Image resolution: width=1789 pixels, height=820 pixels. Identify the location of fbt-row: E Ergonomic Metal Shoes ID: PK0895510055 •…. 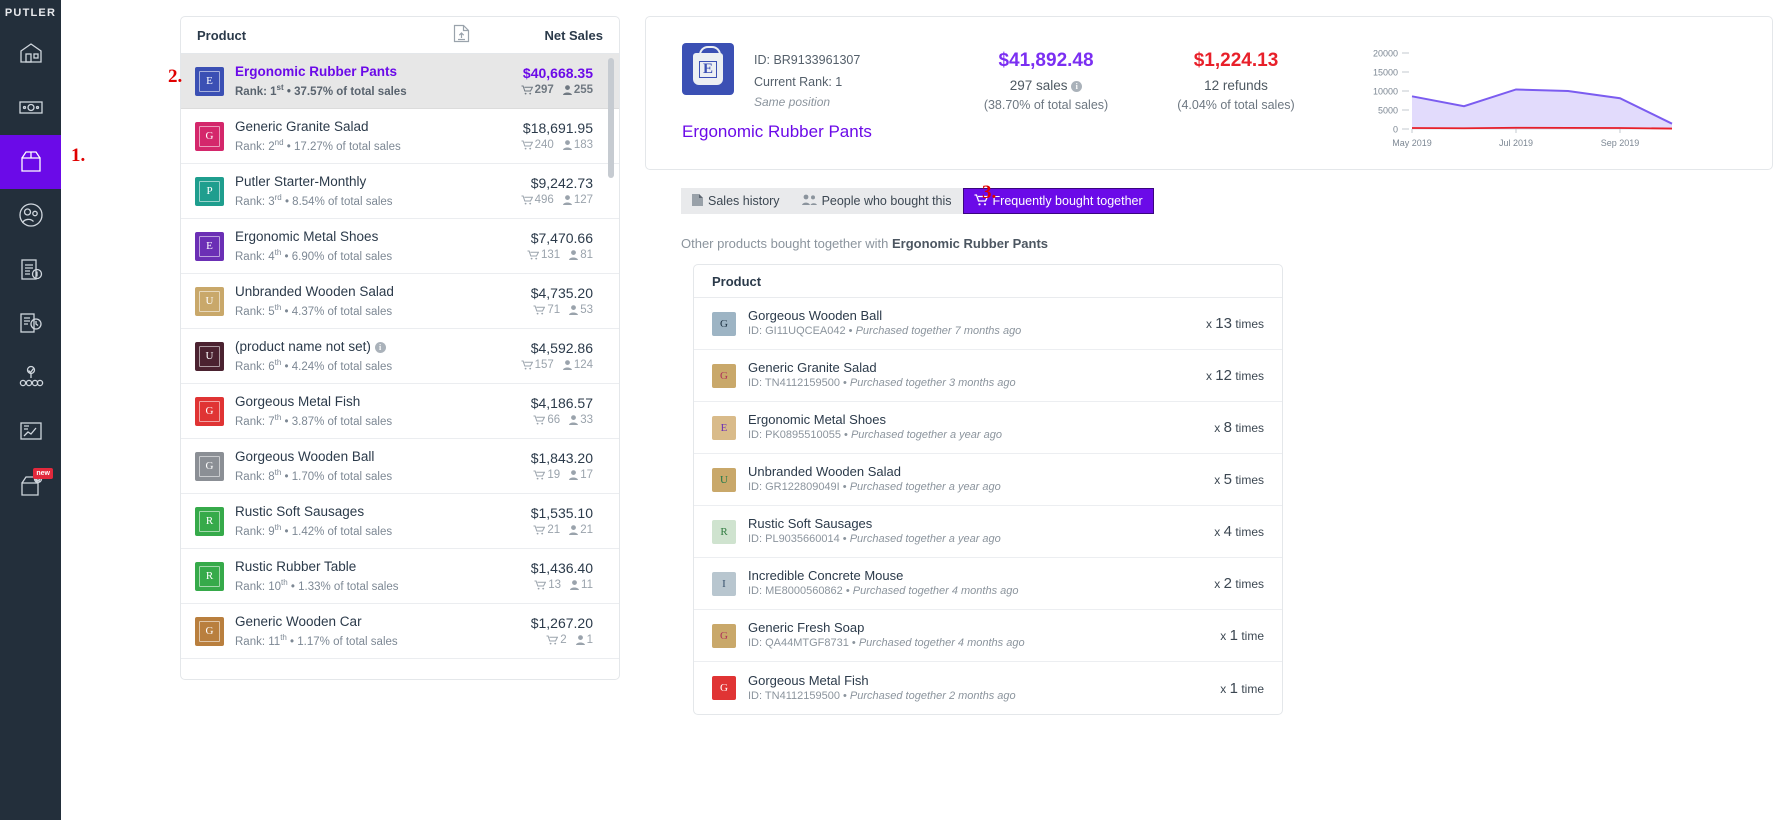
(988, 428).